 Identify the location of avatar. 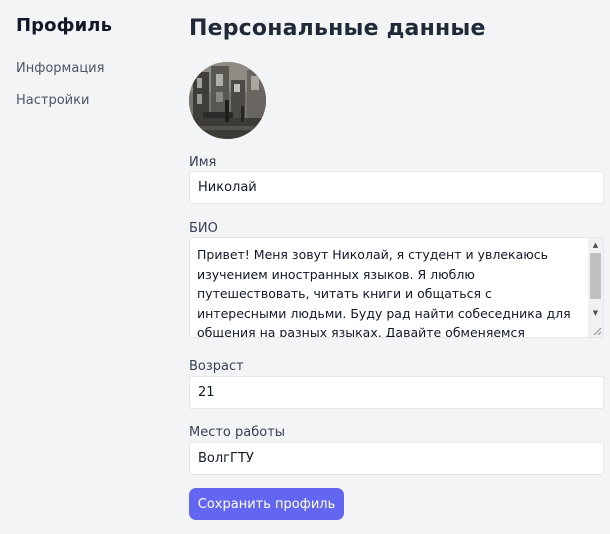
(227, 100).